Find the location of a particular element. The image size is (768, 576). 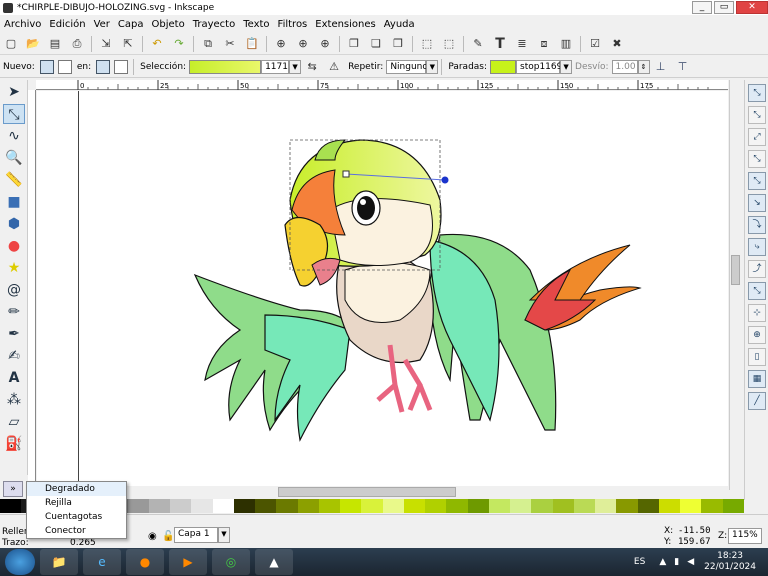

bucket-icon: ⛽ is located at coordinates (14, 444).